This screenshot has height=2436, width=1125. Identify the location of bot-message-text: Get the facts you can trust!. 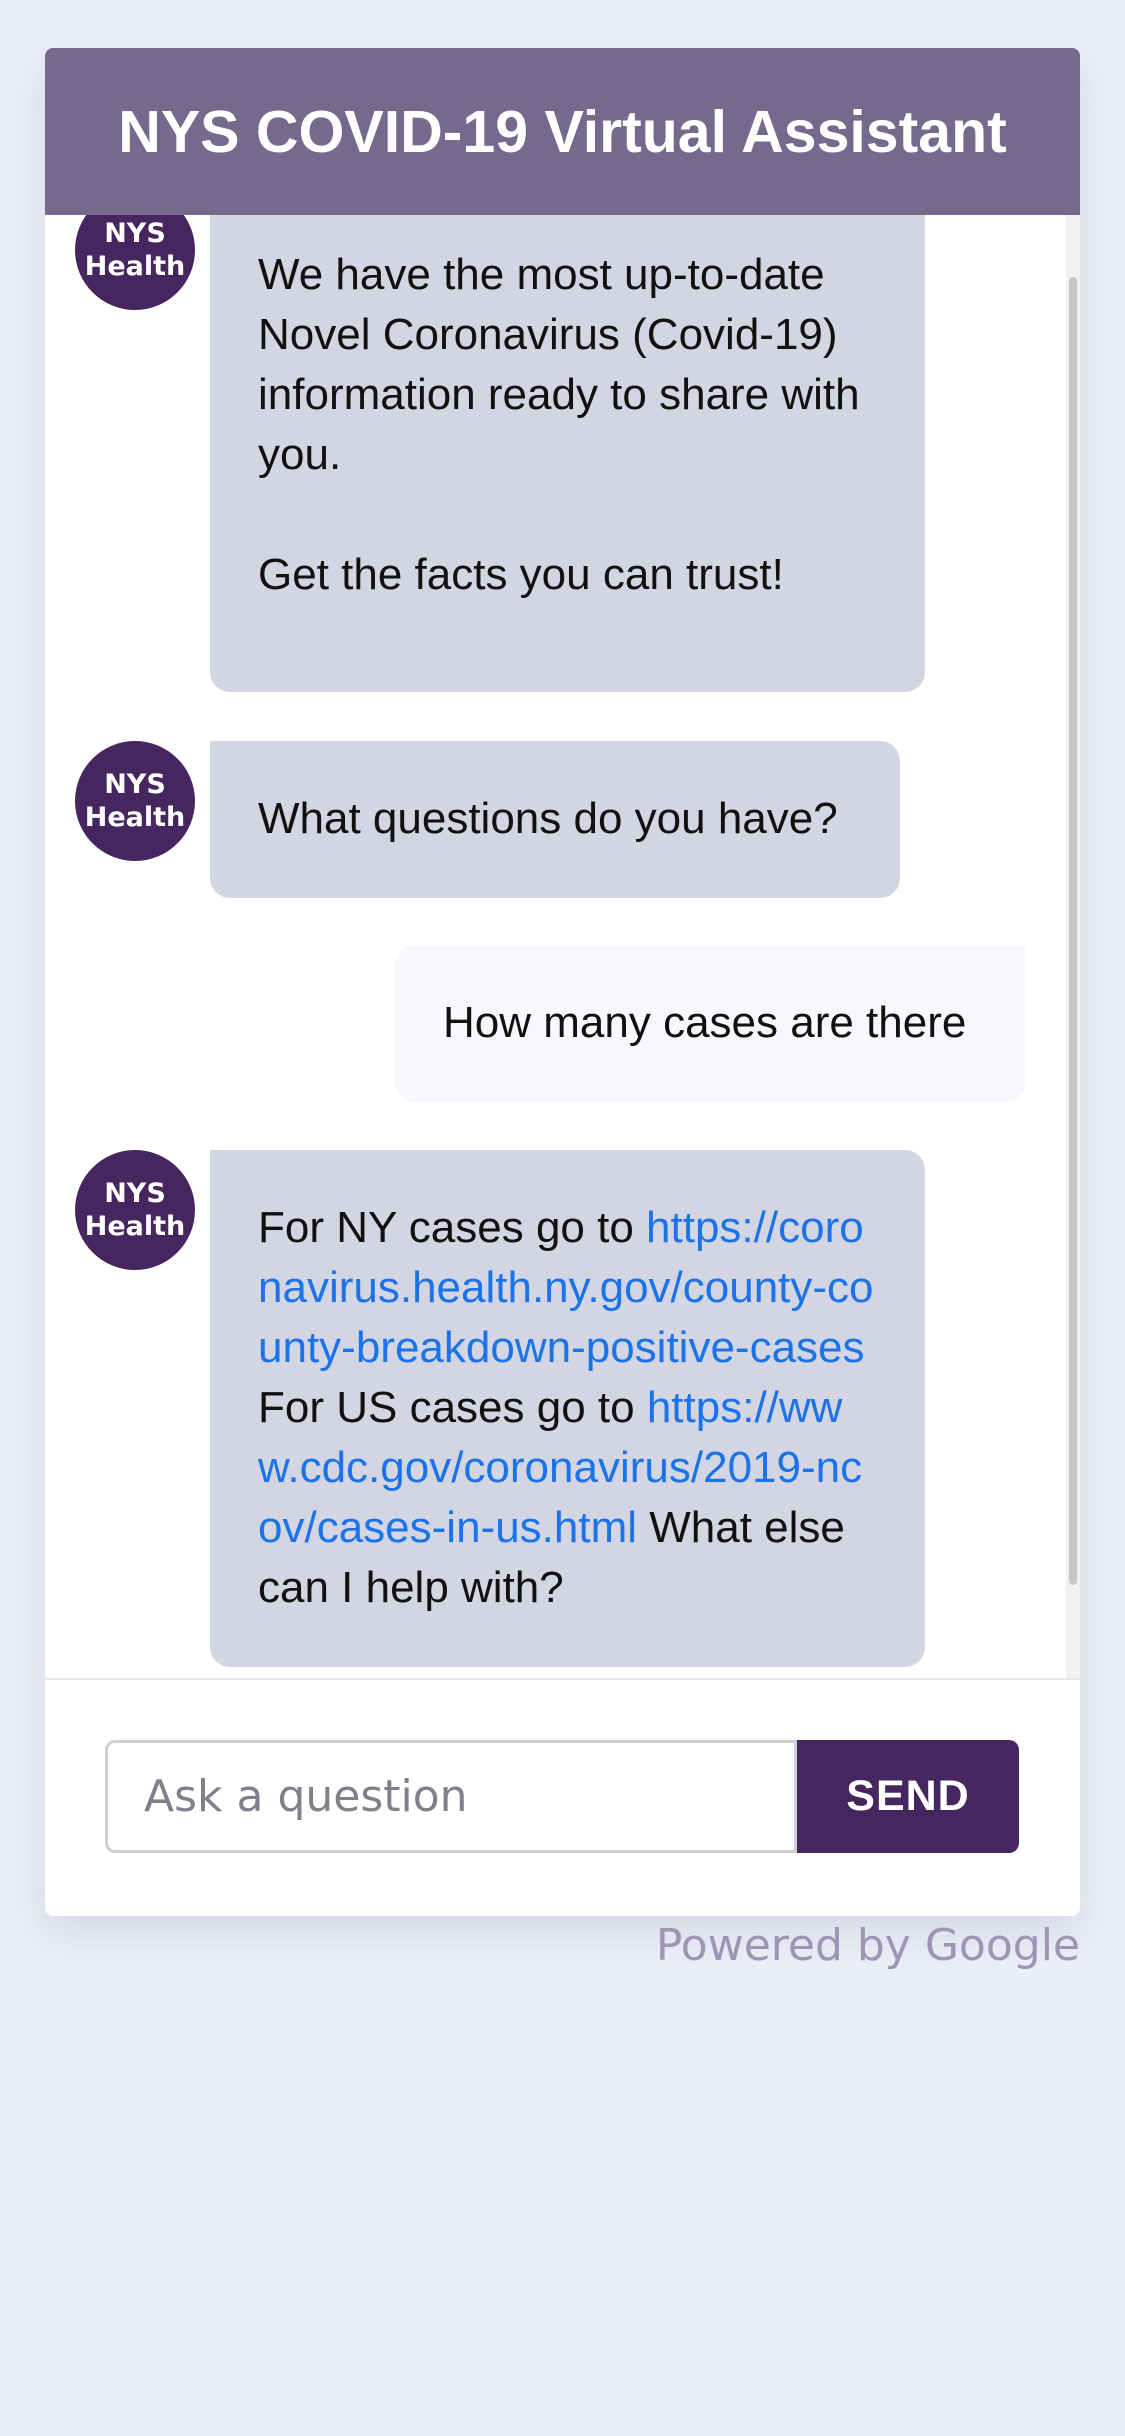
(521, 574).